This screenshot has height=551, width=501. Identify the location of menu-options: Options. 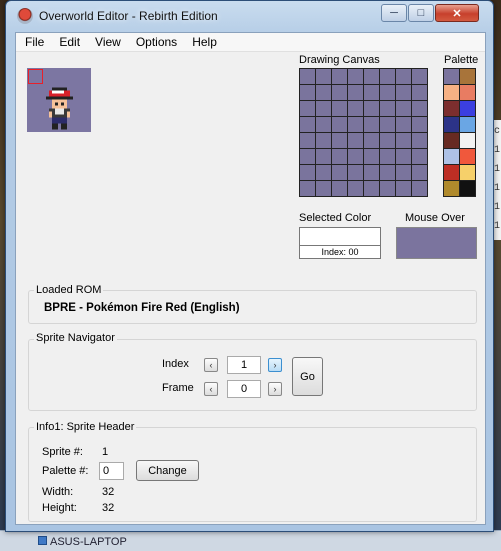
(157, 42).